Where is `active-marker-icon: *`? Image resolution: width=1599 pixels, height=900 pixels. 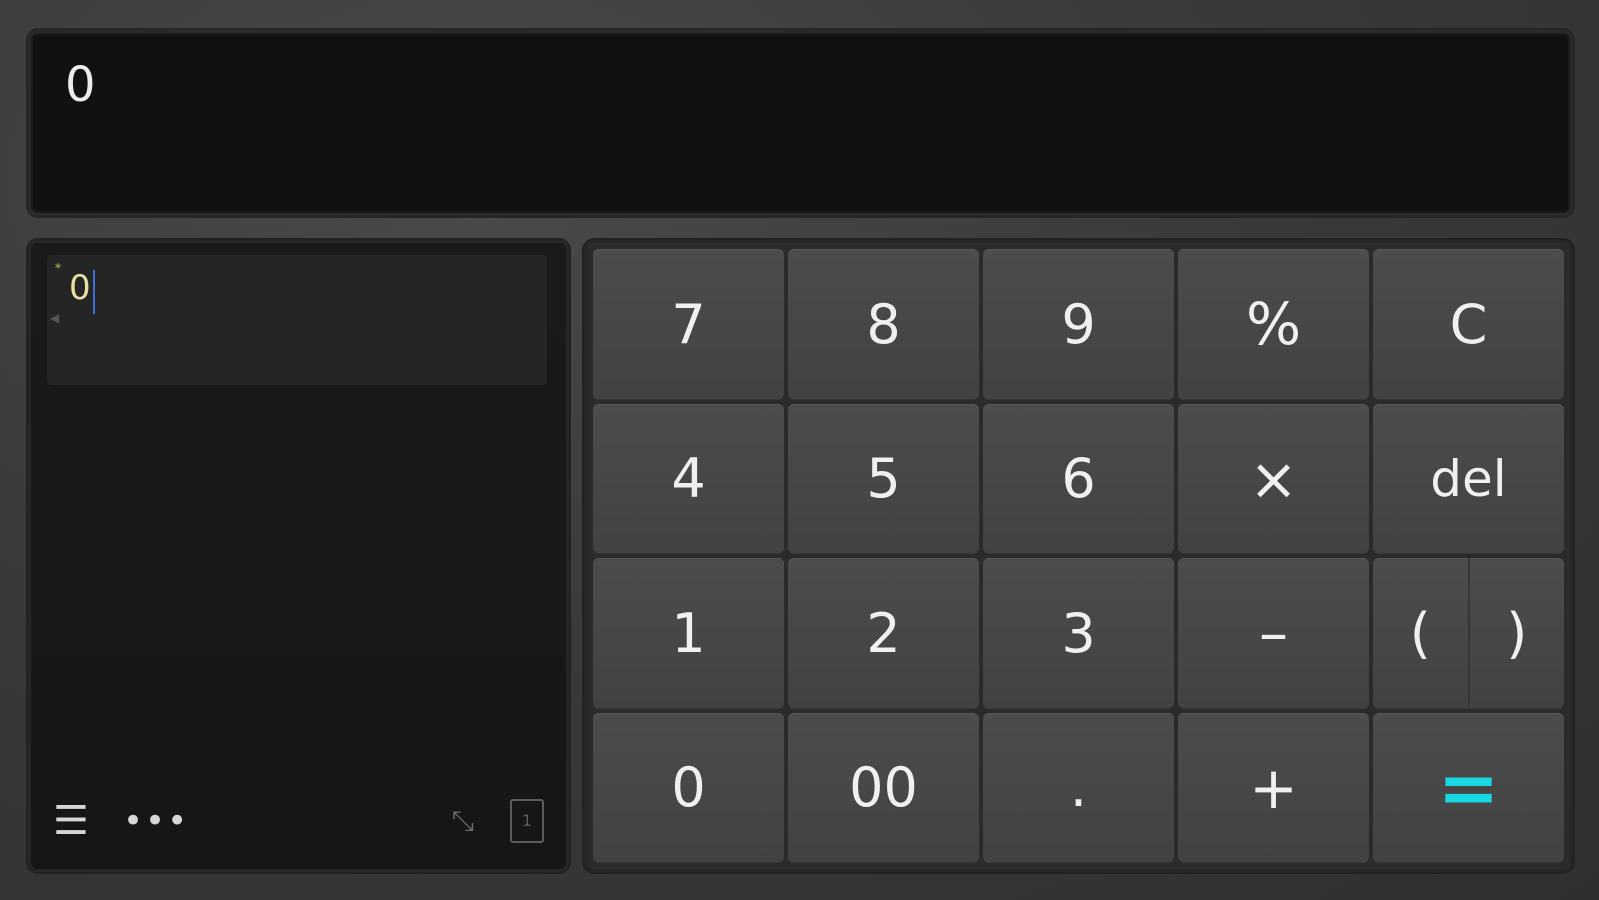
active-marker-icon: * is located at coordinates (58, 268).